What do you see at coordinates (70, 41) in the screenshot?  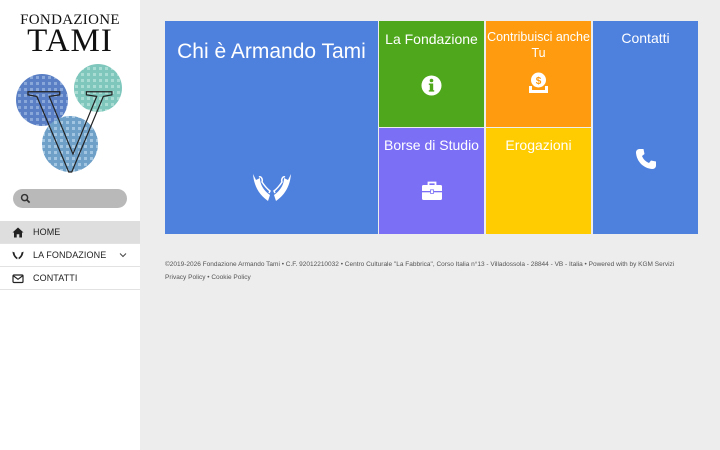 I see `logo-line2: TAMI` at bounding box center [70, 41].